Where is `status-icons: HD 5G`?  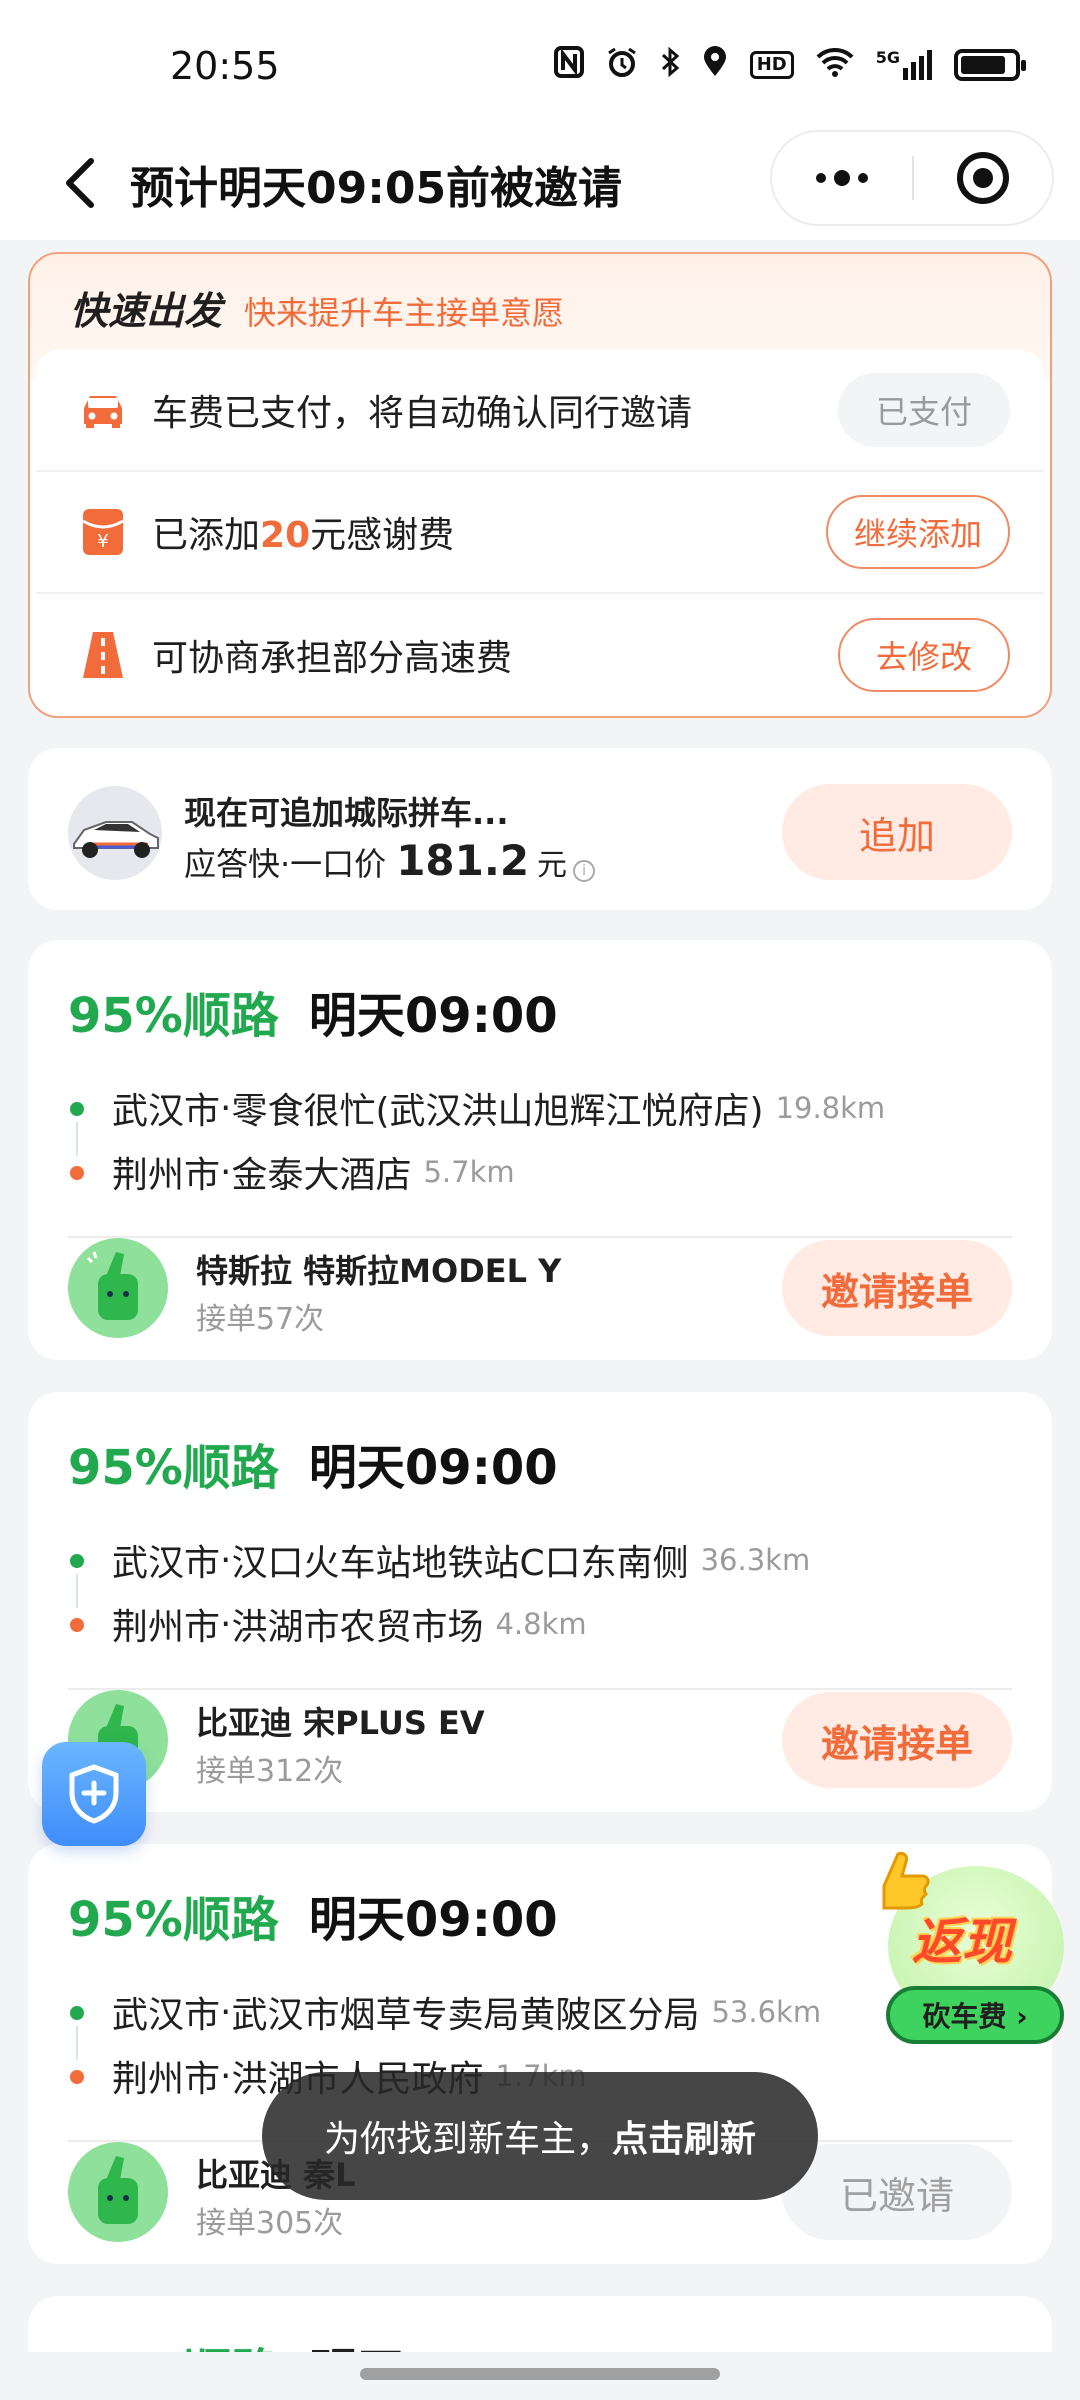
status-icons: HD 5G is located at coordinates (789, 65).